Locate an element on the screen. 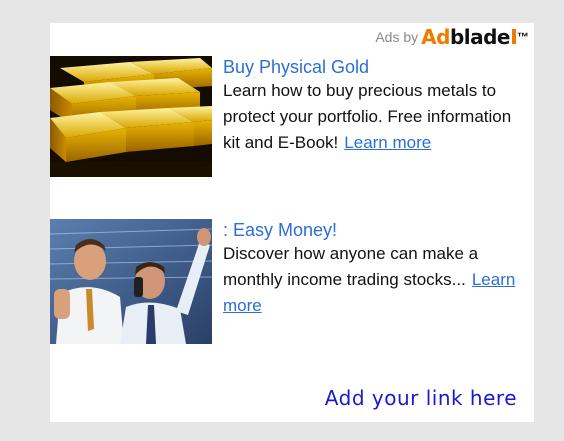  ads-by-label: Ads by is located at coordinates (397, 37).